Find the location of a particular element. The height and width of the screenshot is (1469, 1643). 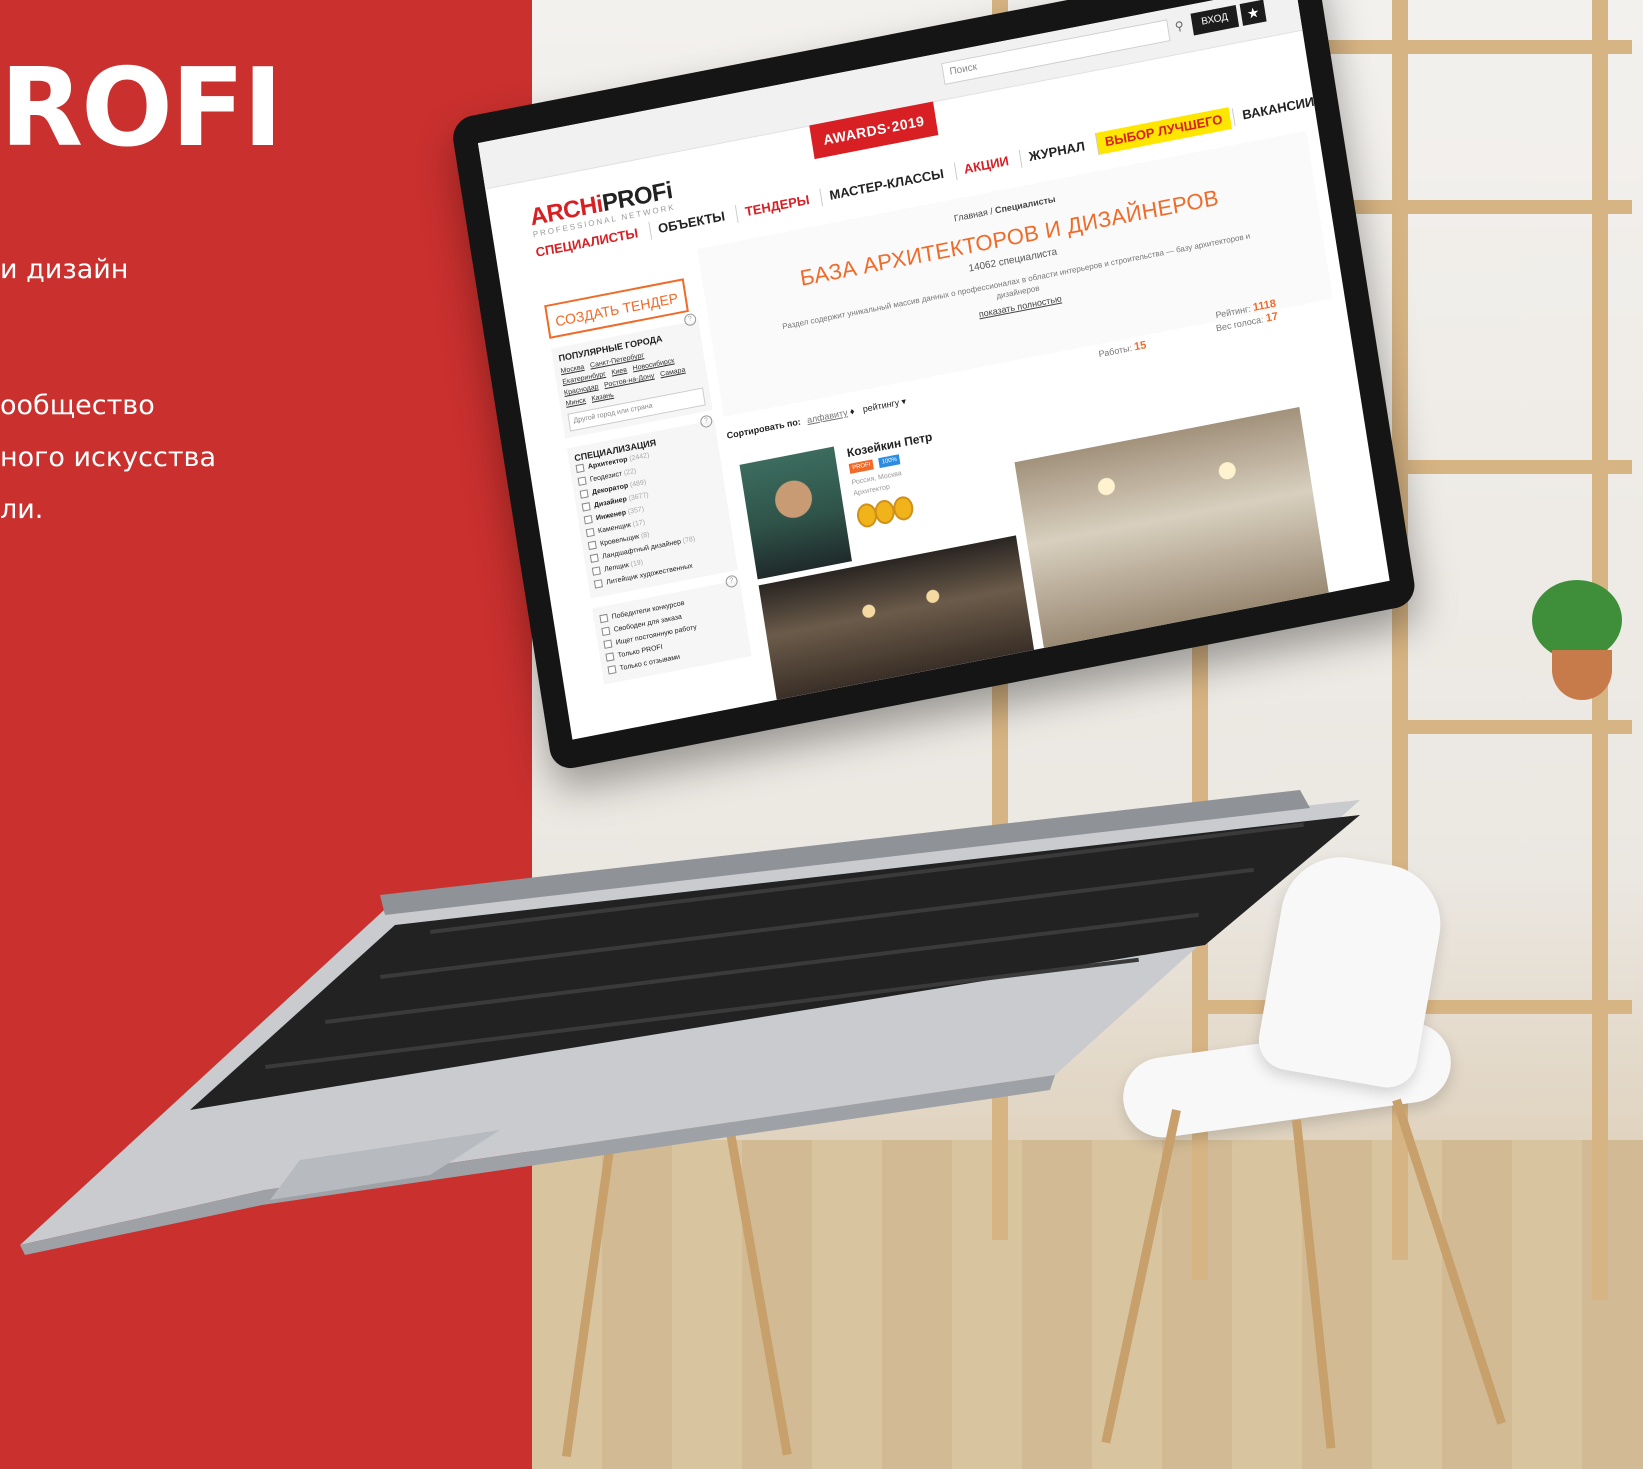

city-link: Самара is located at coordinates (673, 373).